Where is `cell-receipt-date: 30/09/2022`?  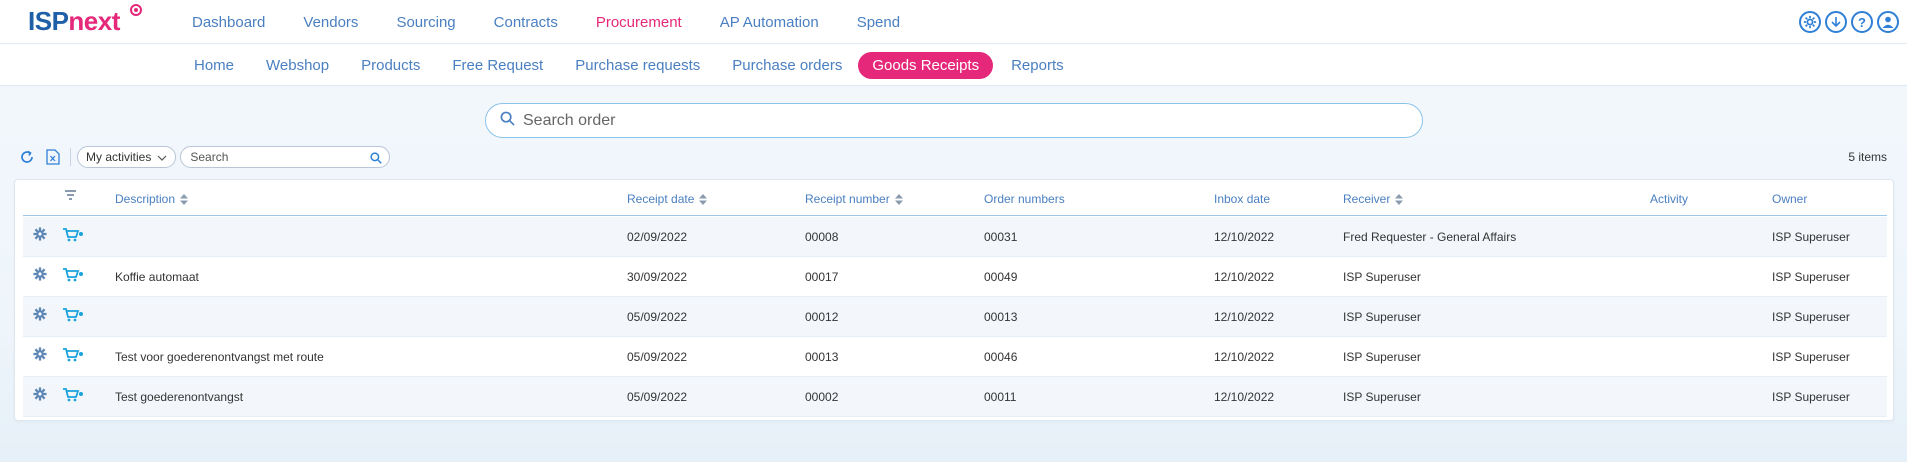 cell-receipt-date: 30/09/2022 is located at coordinates (657, 277).